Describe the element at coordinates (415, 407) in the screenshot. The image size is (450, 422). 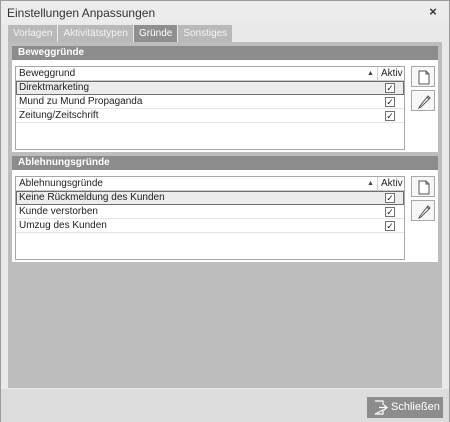
I see `close-button-label: Schließen` at that location.